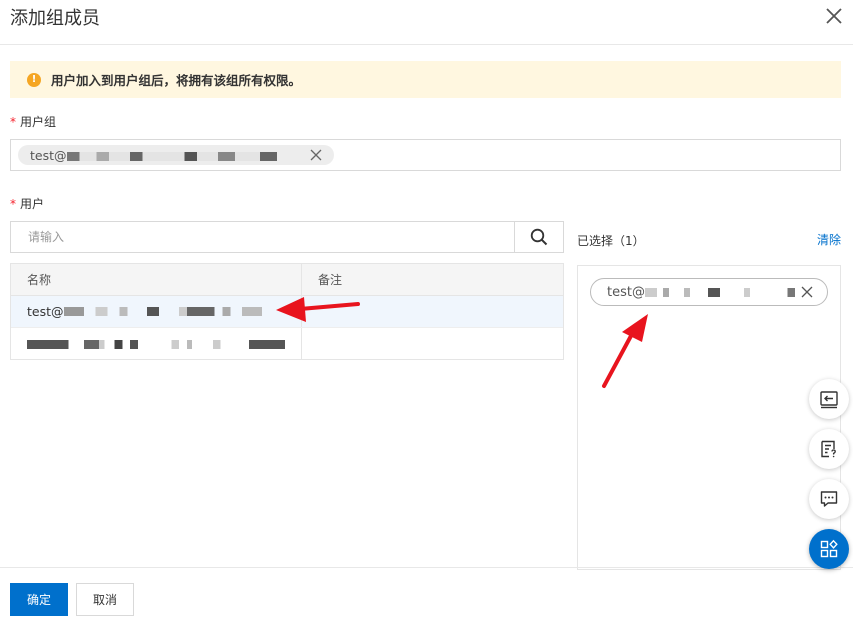 This screenshot has width=853, height=627. I want to click on collapse-panel-icon, so click(829, 400).